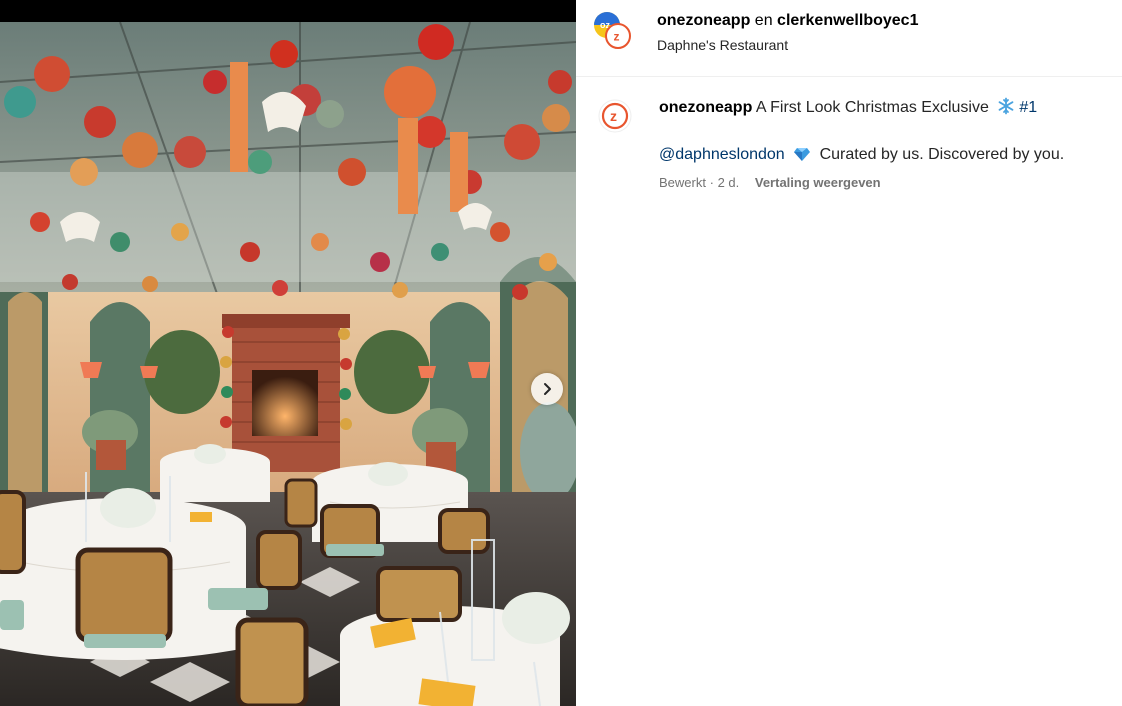 This screenshot has height=706, width=1122. Describe the element at coordinates (729, 182) in the screenshot. I see `post-age: 2 d.` at that location.